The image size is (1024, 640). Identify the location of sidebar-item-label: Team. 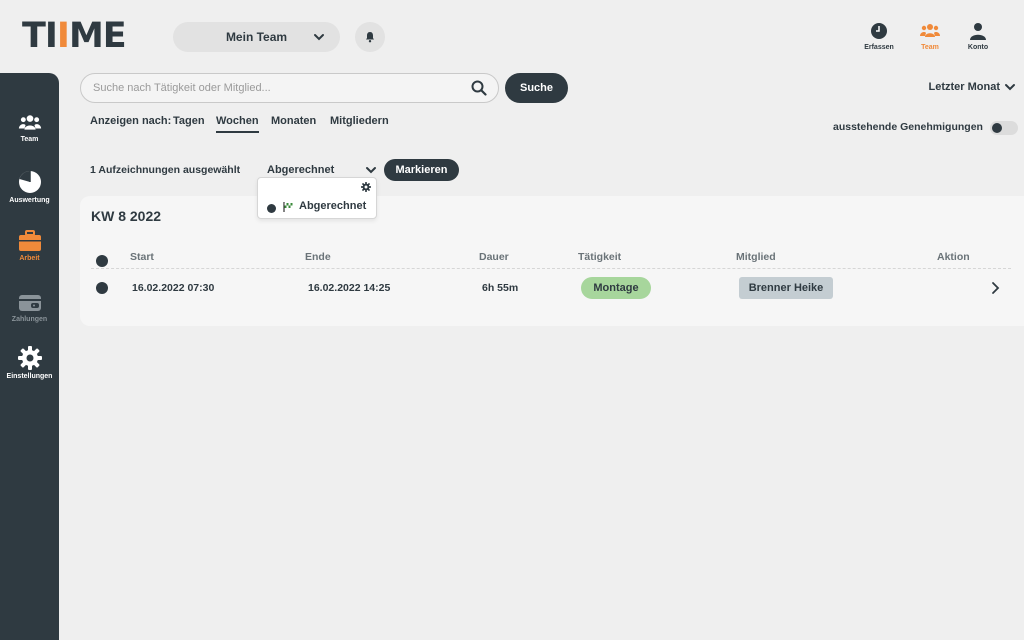
(29, 139).